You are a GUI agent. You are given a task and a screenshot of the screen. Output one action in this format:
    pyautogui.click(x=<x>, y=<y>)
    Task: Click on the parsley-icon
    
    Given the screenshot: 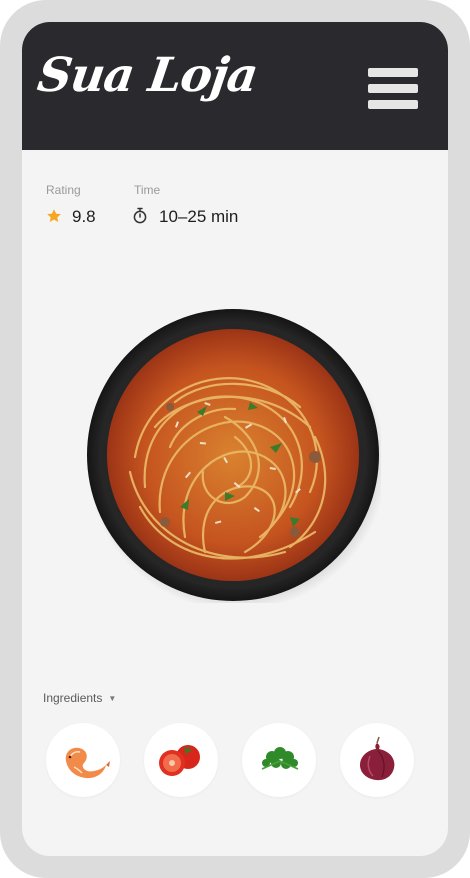 What is the action you would take?
    pyautogui.click(x=280, y=758)
    